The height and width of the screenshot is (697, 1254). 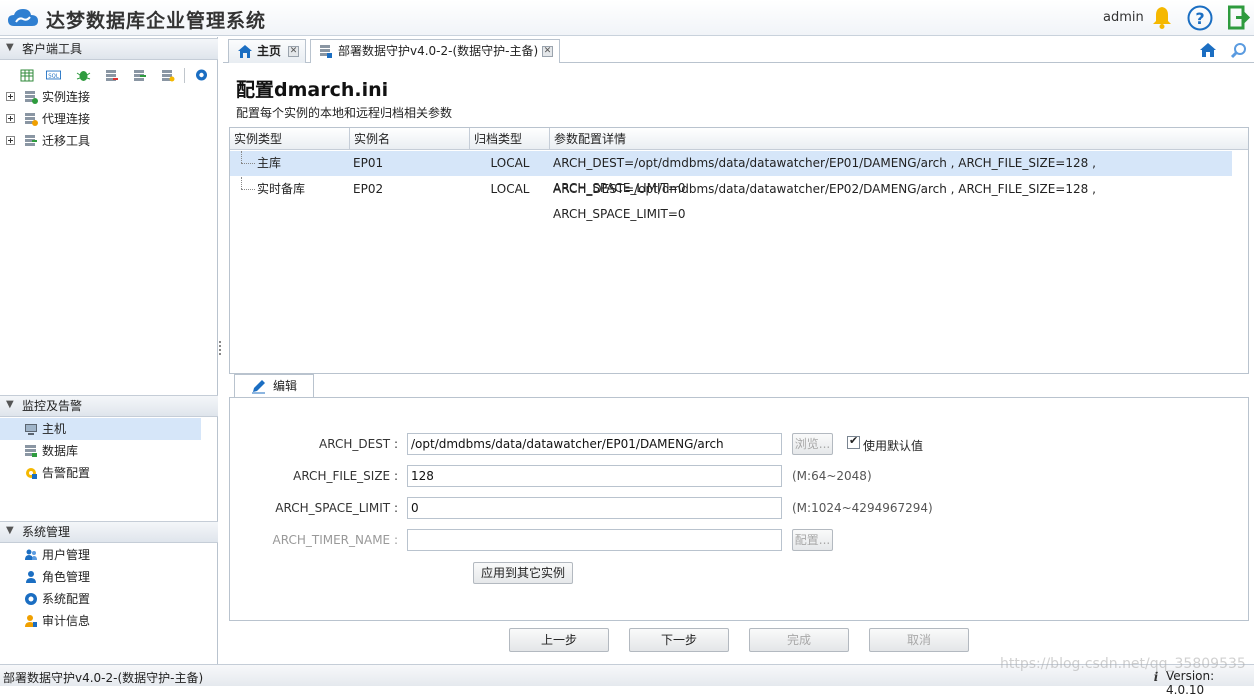 What do you see at coordinates (312, 90) in the screenshot?
I see `page-title: 配置dmarch.ini` at bounding box center [312, 90].